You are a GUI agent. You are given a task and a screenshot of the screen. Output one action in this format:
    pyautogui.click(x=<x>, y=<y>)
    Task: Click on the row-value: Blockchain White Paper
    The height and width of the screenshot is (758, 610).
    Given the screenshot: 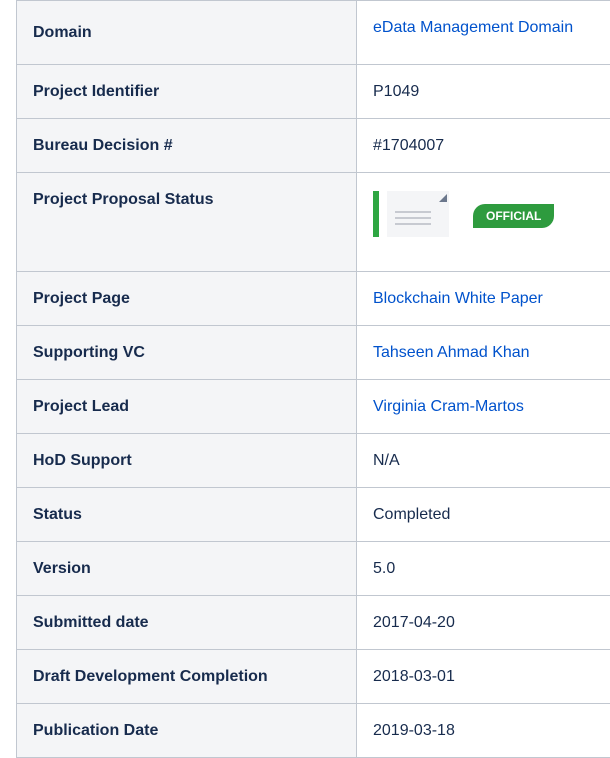 What is the action you would take?
    pyautogui.click(x=483, y=299)
    